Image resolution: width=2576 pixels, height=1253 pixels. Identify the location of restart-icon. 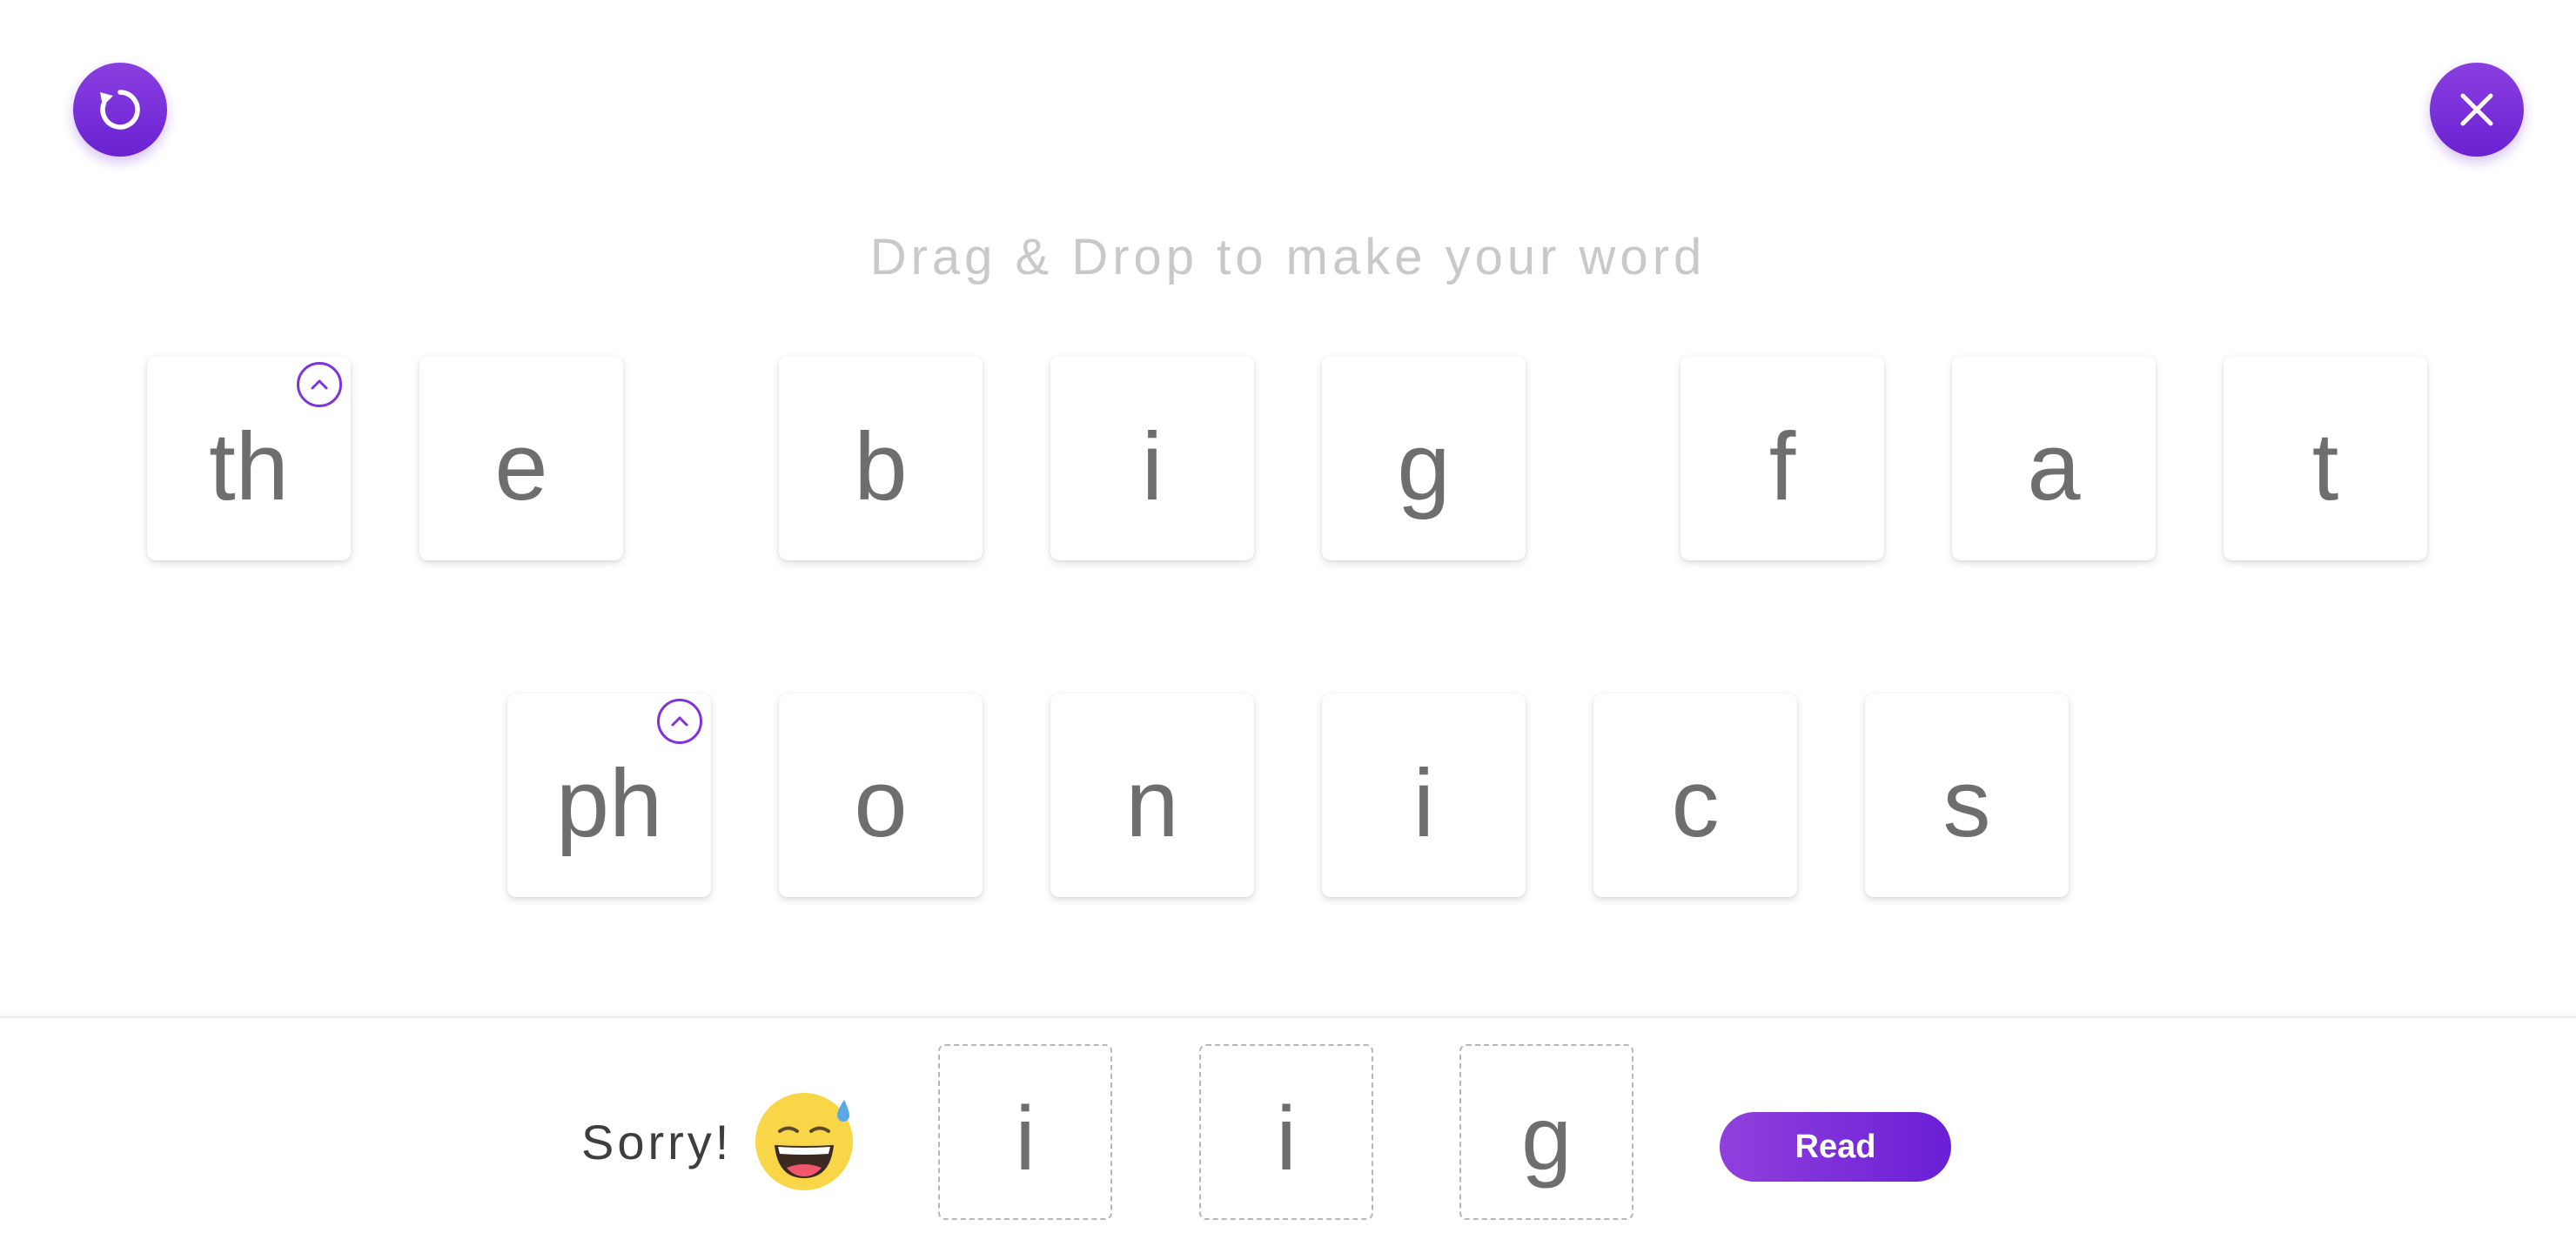
(120, 110).